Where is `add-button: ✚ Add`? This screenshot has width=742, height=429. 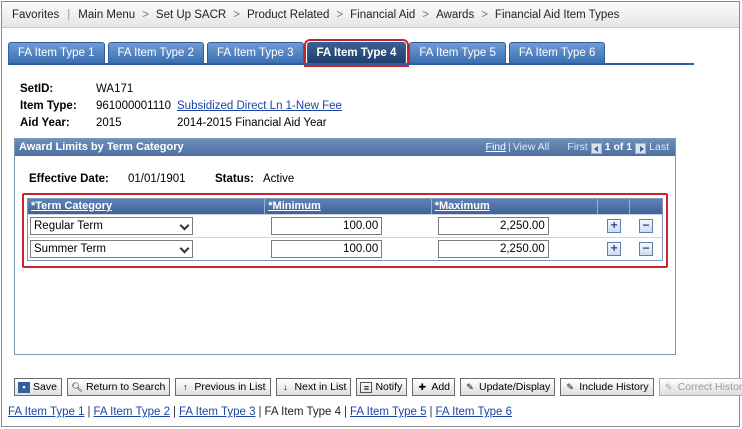 add-button: ✚ Add is located at coordinates (433, 387).